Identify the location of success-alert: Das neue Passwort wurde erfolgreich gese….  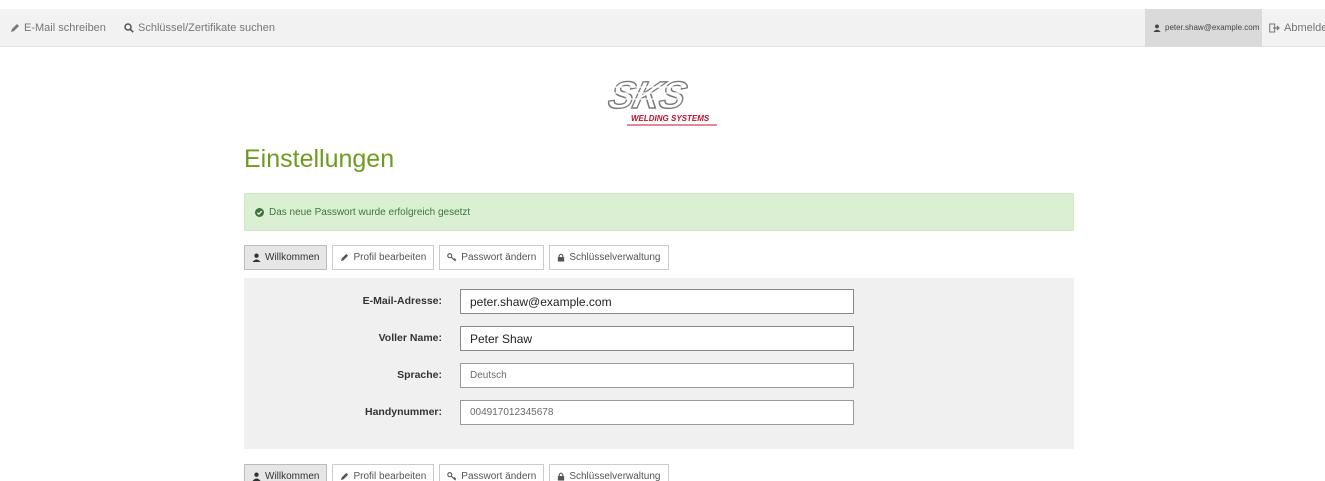
(659, 212).